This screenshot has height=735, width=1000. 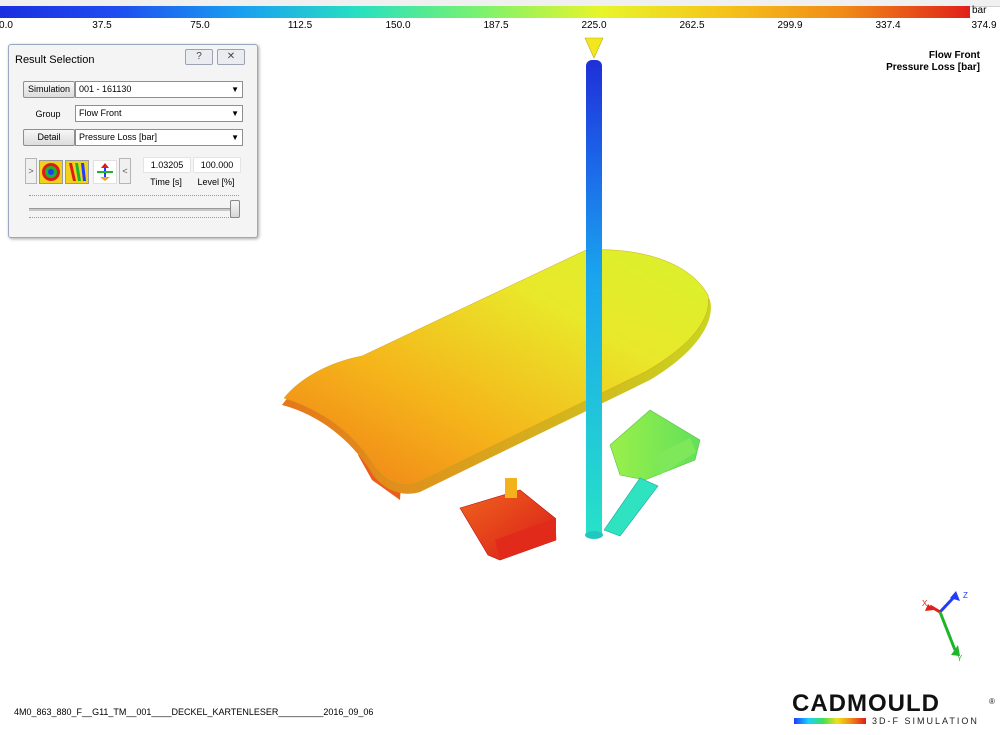 I want to click on panel-title: Result Selection, so click(x=55, y=60).